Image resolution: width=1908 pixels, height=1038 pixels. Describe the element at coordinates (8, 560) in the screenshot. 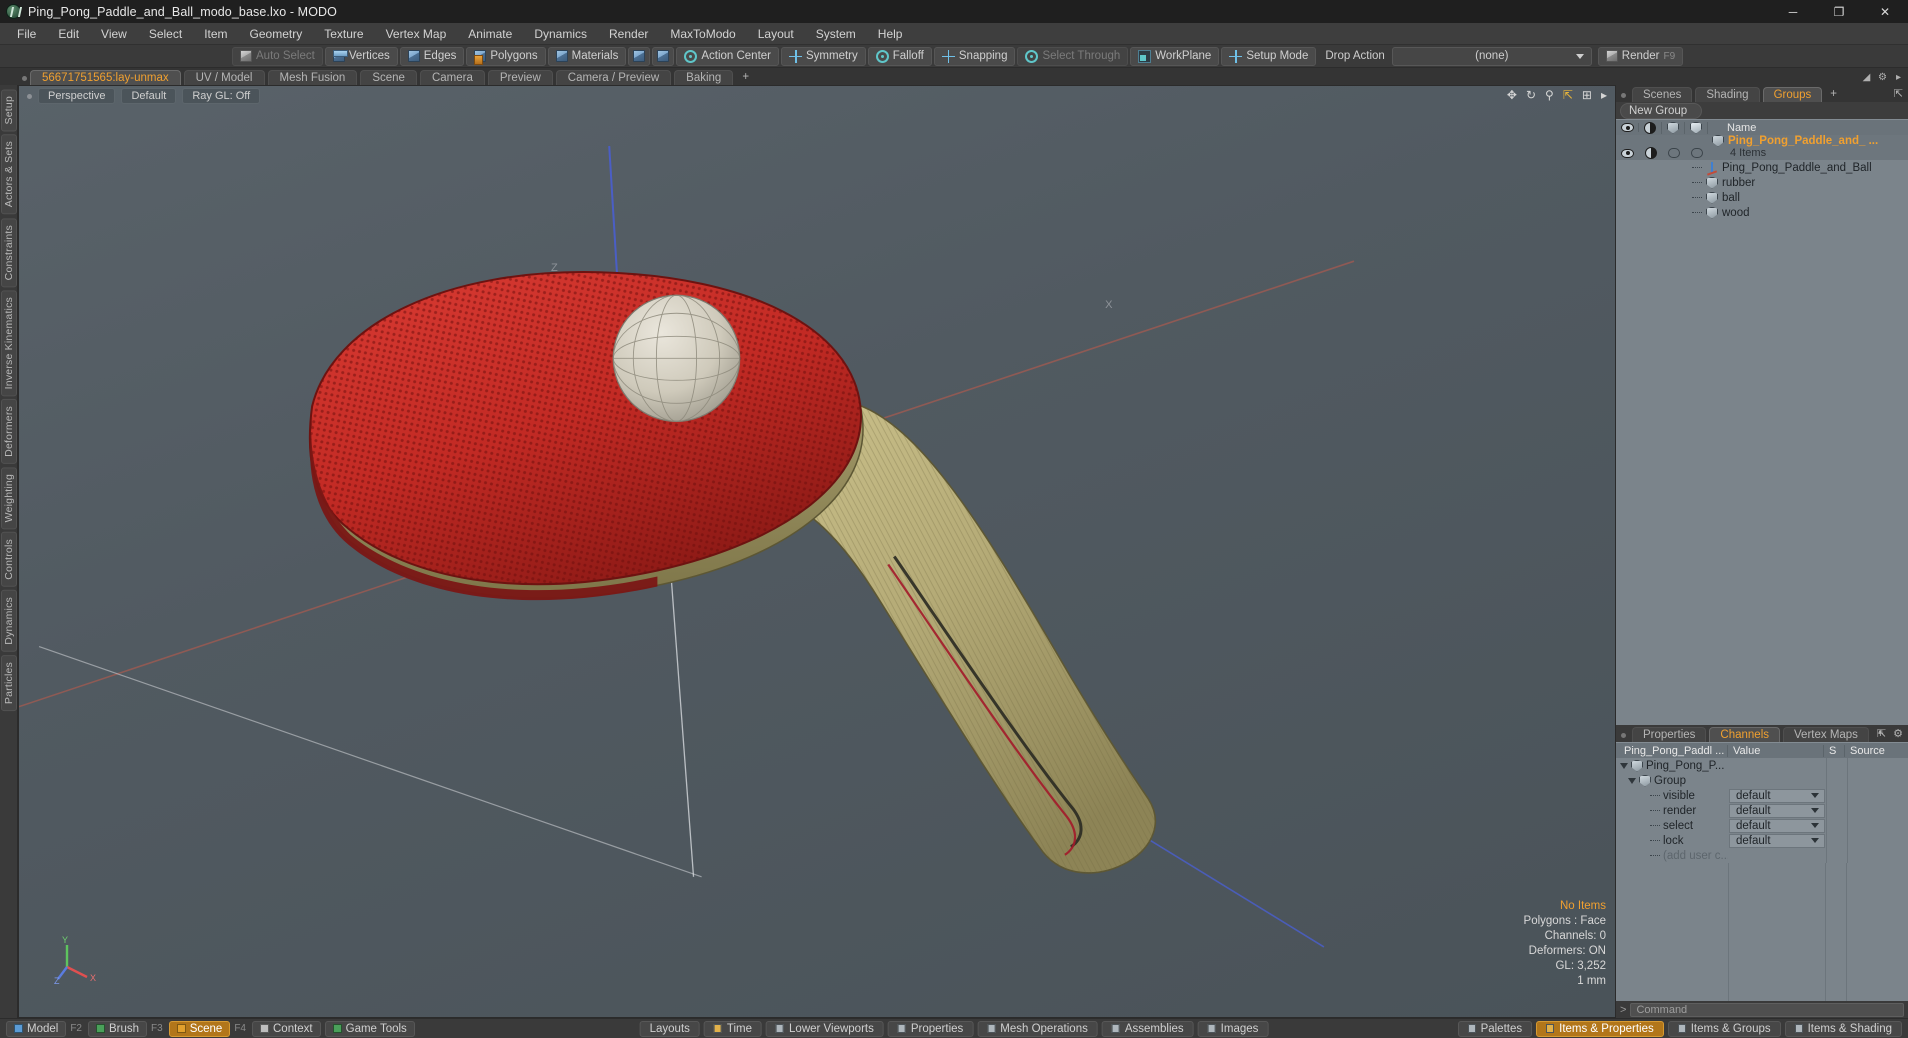

I see `rail-tab-controls: Controls` at that location.